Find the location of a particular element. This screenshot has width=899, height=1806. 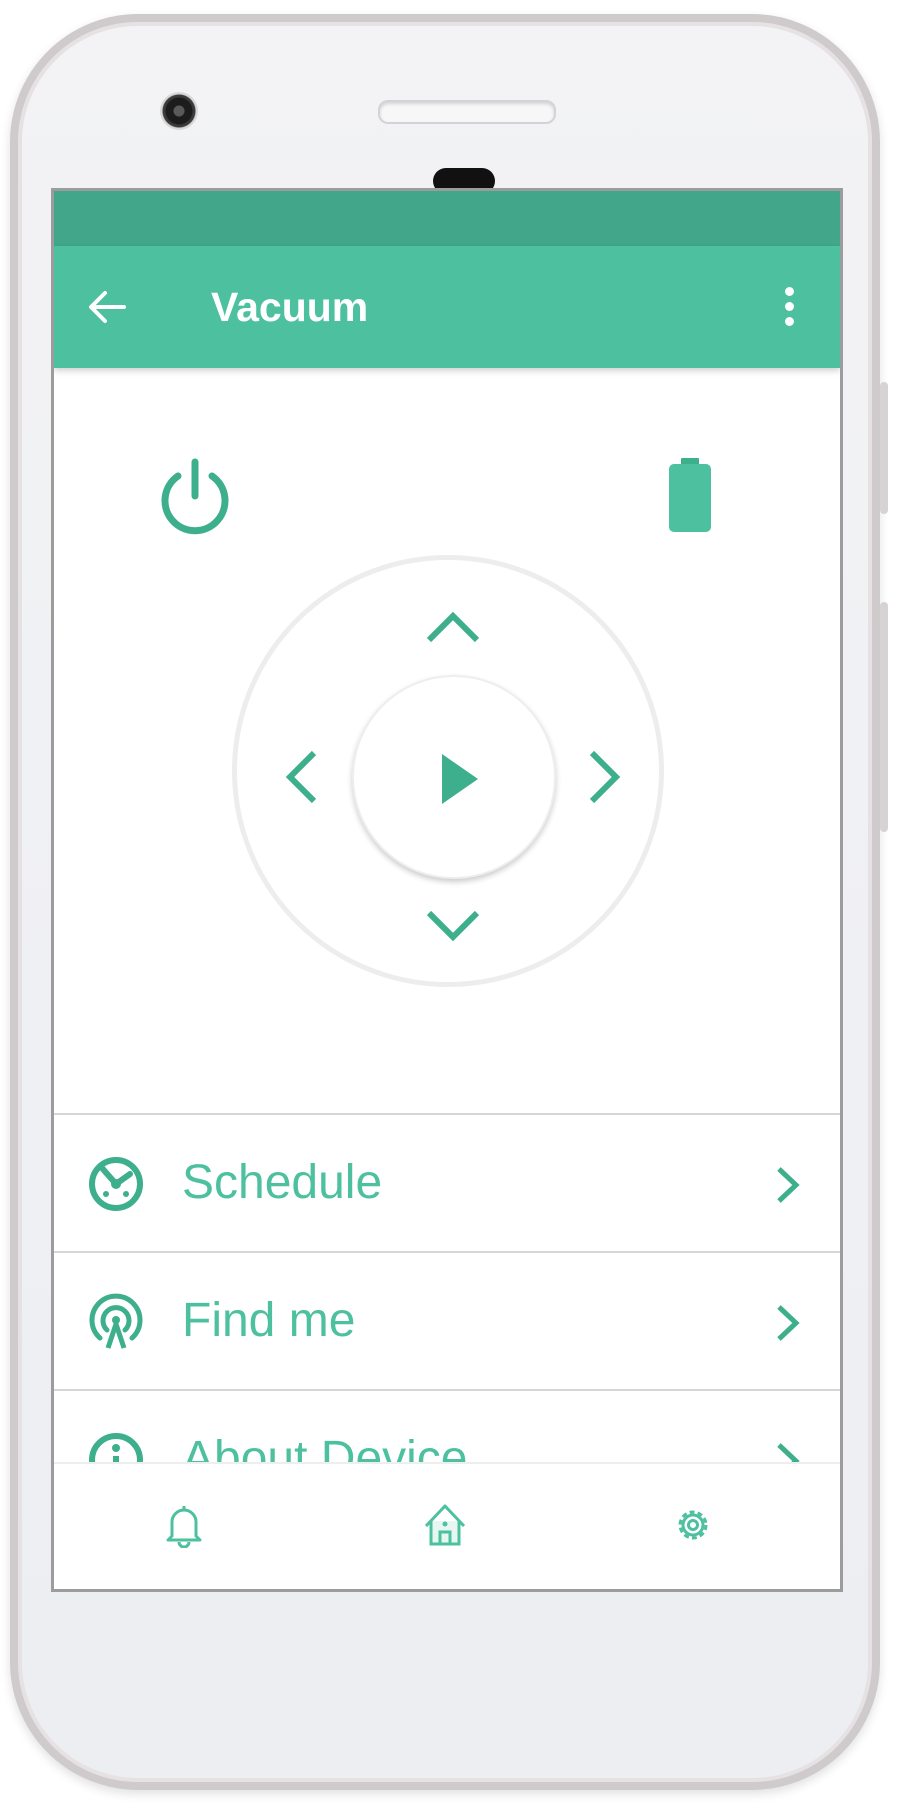

chevron-left-icon is located at coordinates (301, 777).